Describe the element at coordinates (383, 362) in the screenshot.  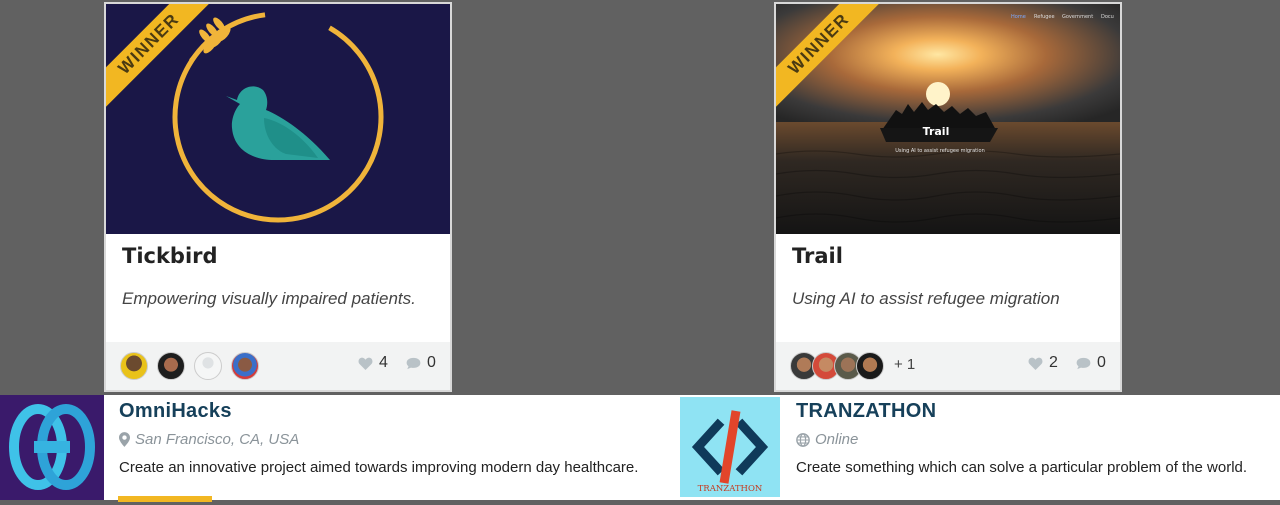
I see `likes-value: 4` at that location.